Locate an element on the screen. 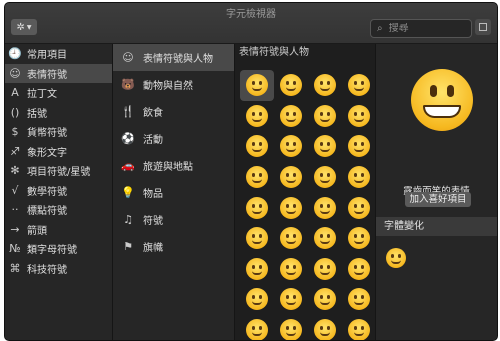  emoji-section-header: 表情符號與人物 is located at coordinates (274, 52).